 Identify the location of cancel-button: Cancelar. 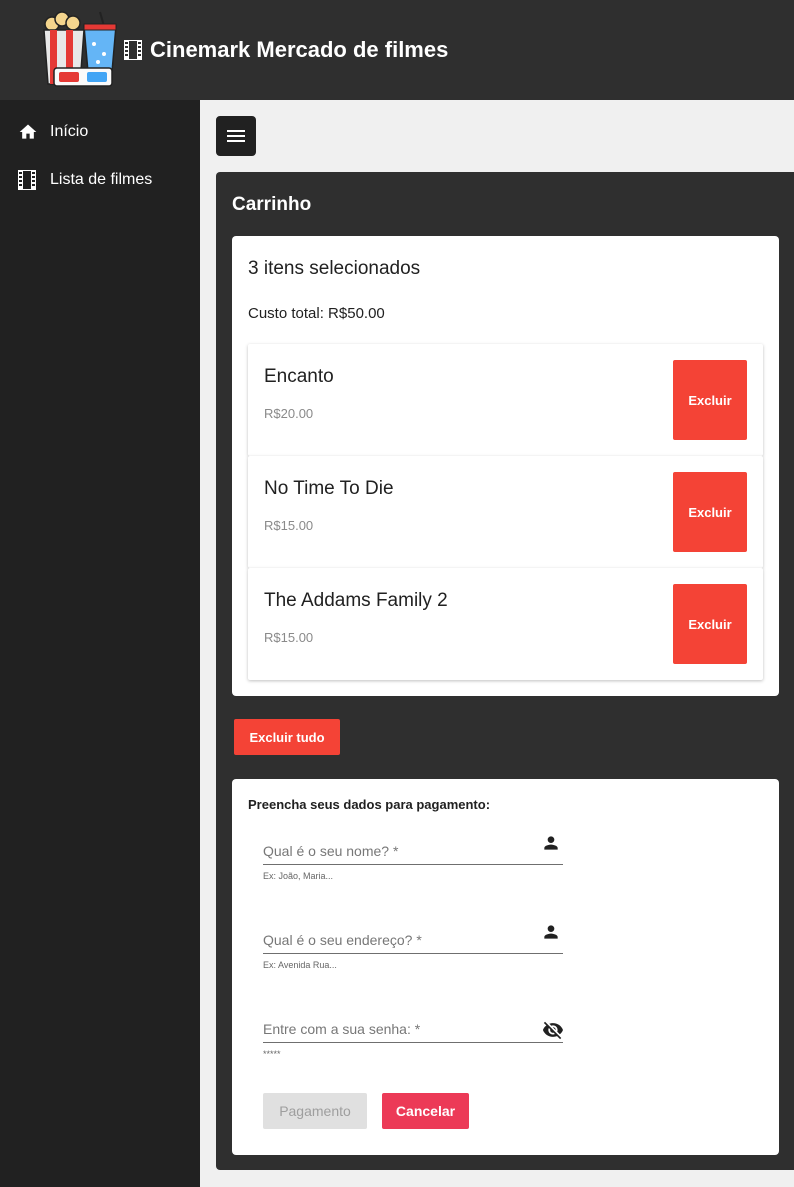
(425, 1111).